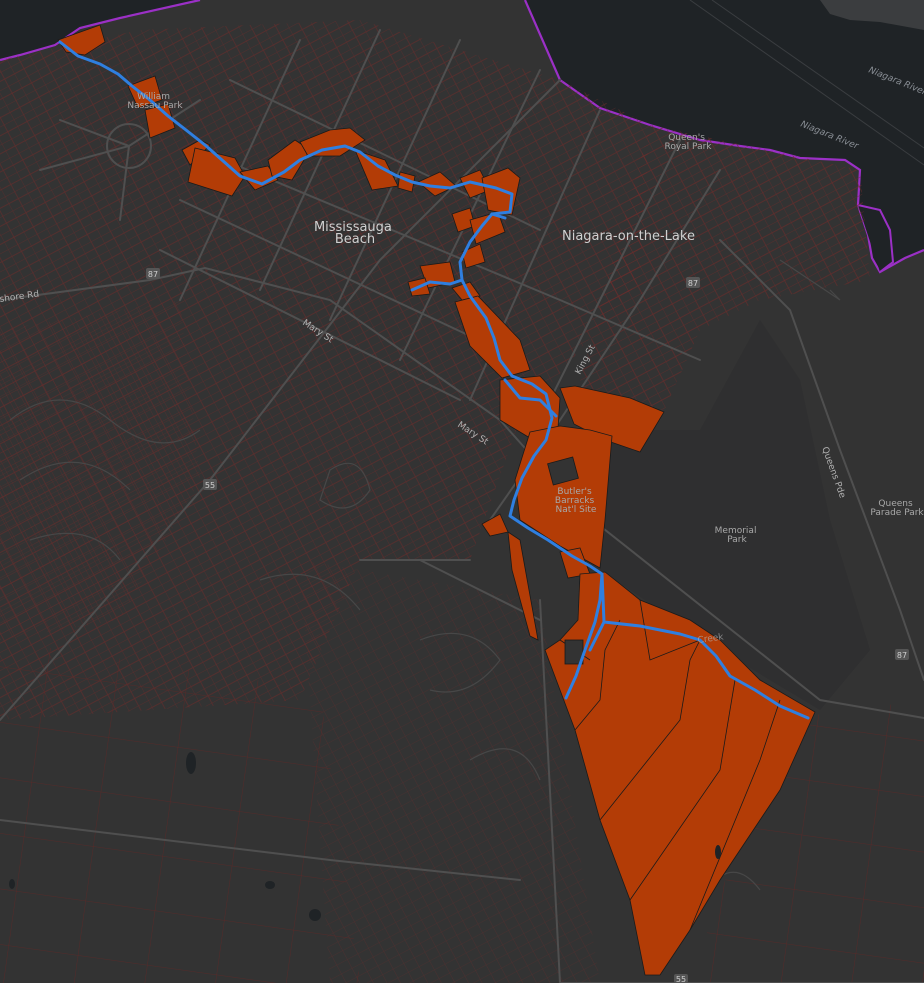 This screenshot has width=924, height=983. What do you see at coordinates (355, 239) in the screenshot?
I see `label-neighbourhood-line2: Beach` at bounding box center [355, 239].